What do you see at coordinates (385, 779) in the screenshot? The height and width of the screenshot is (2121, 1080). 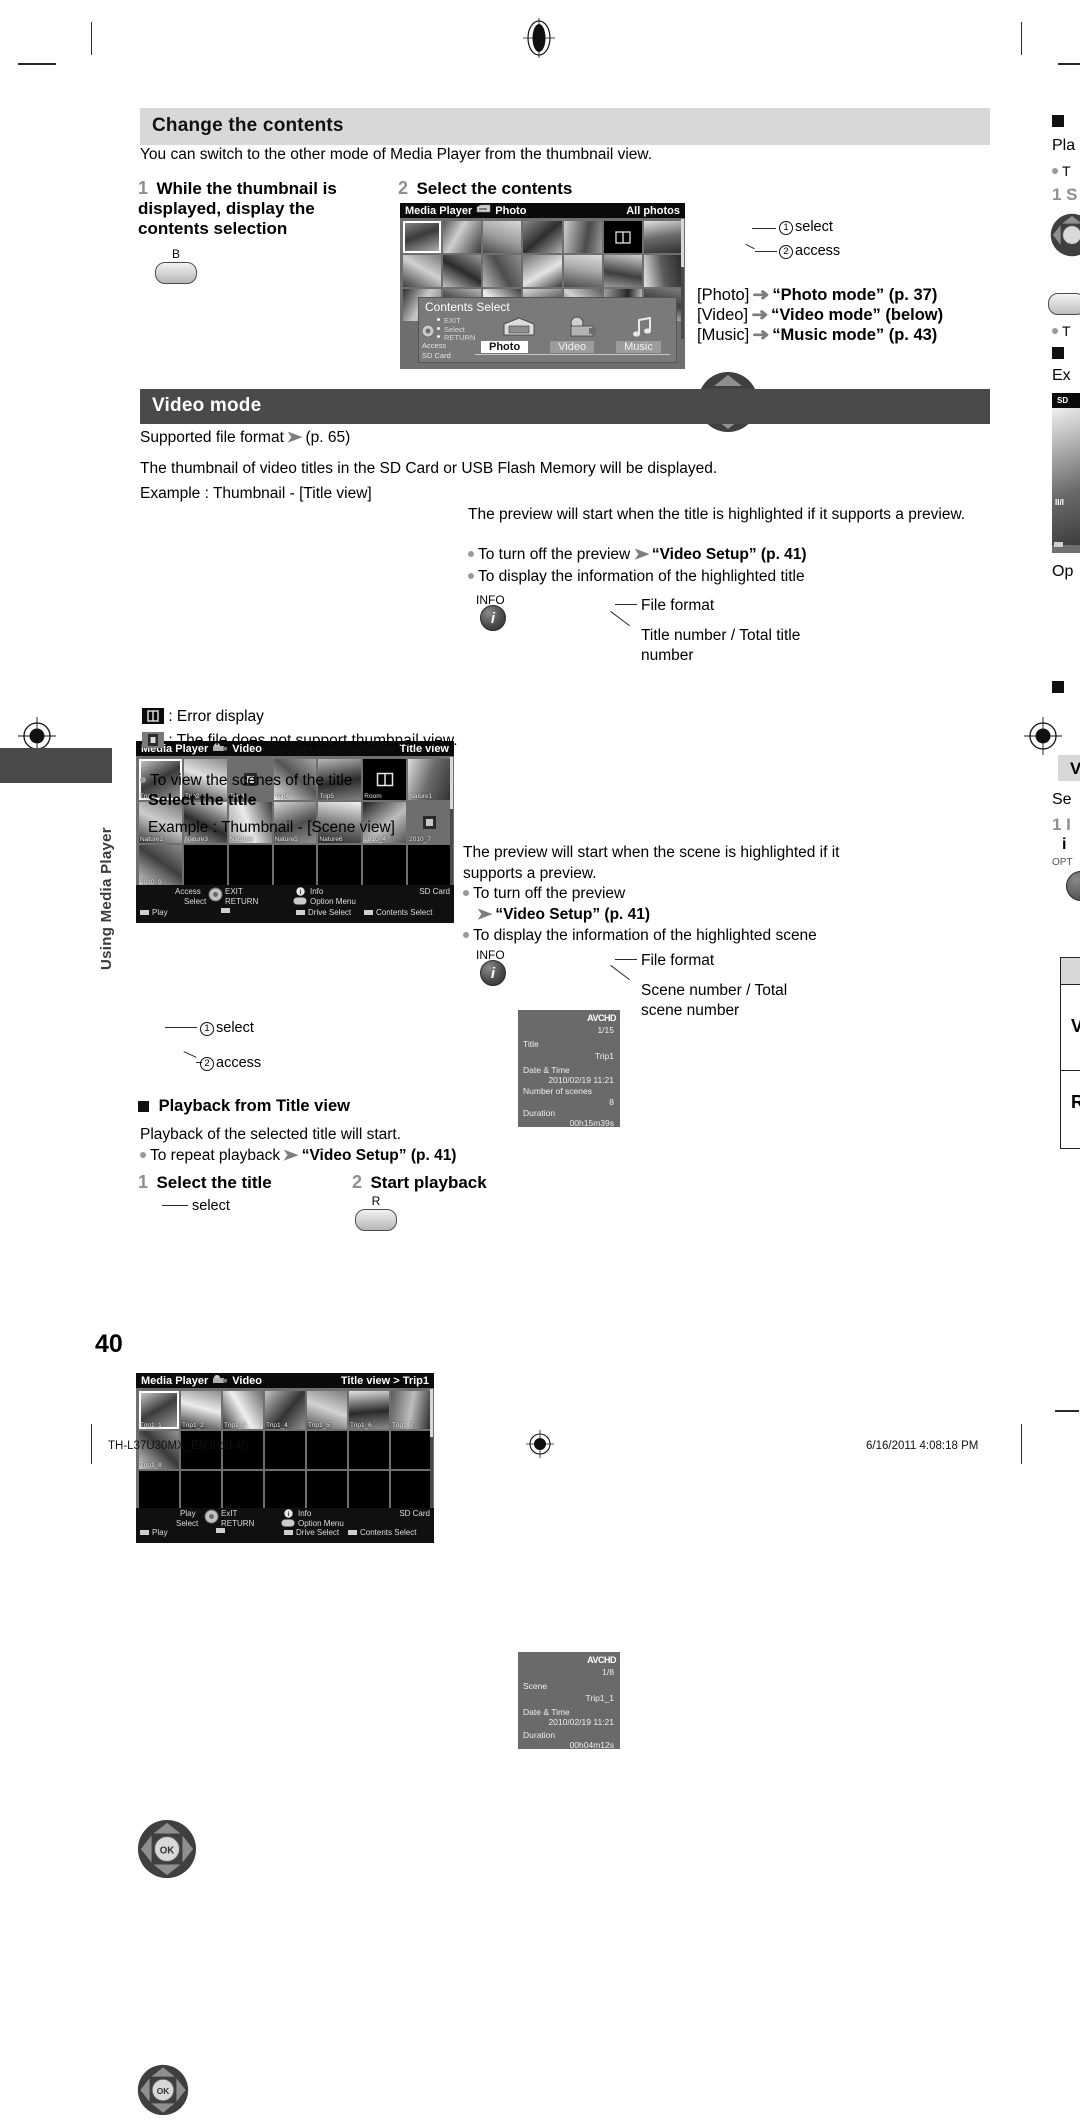 I see `title-thumb-room-error: Room` at bounding box center [385, 779].